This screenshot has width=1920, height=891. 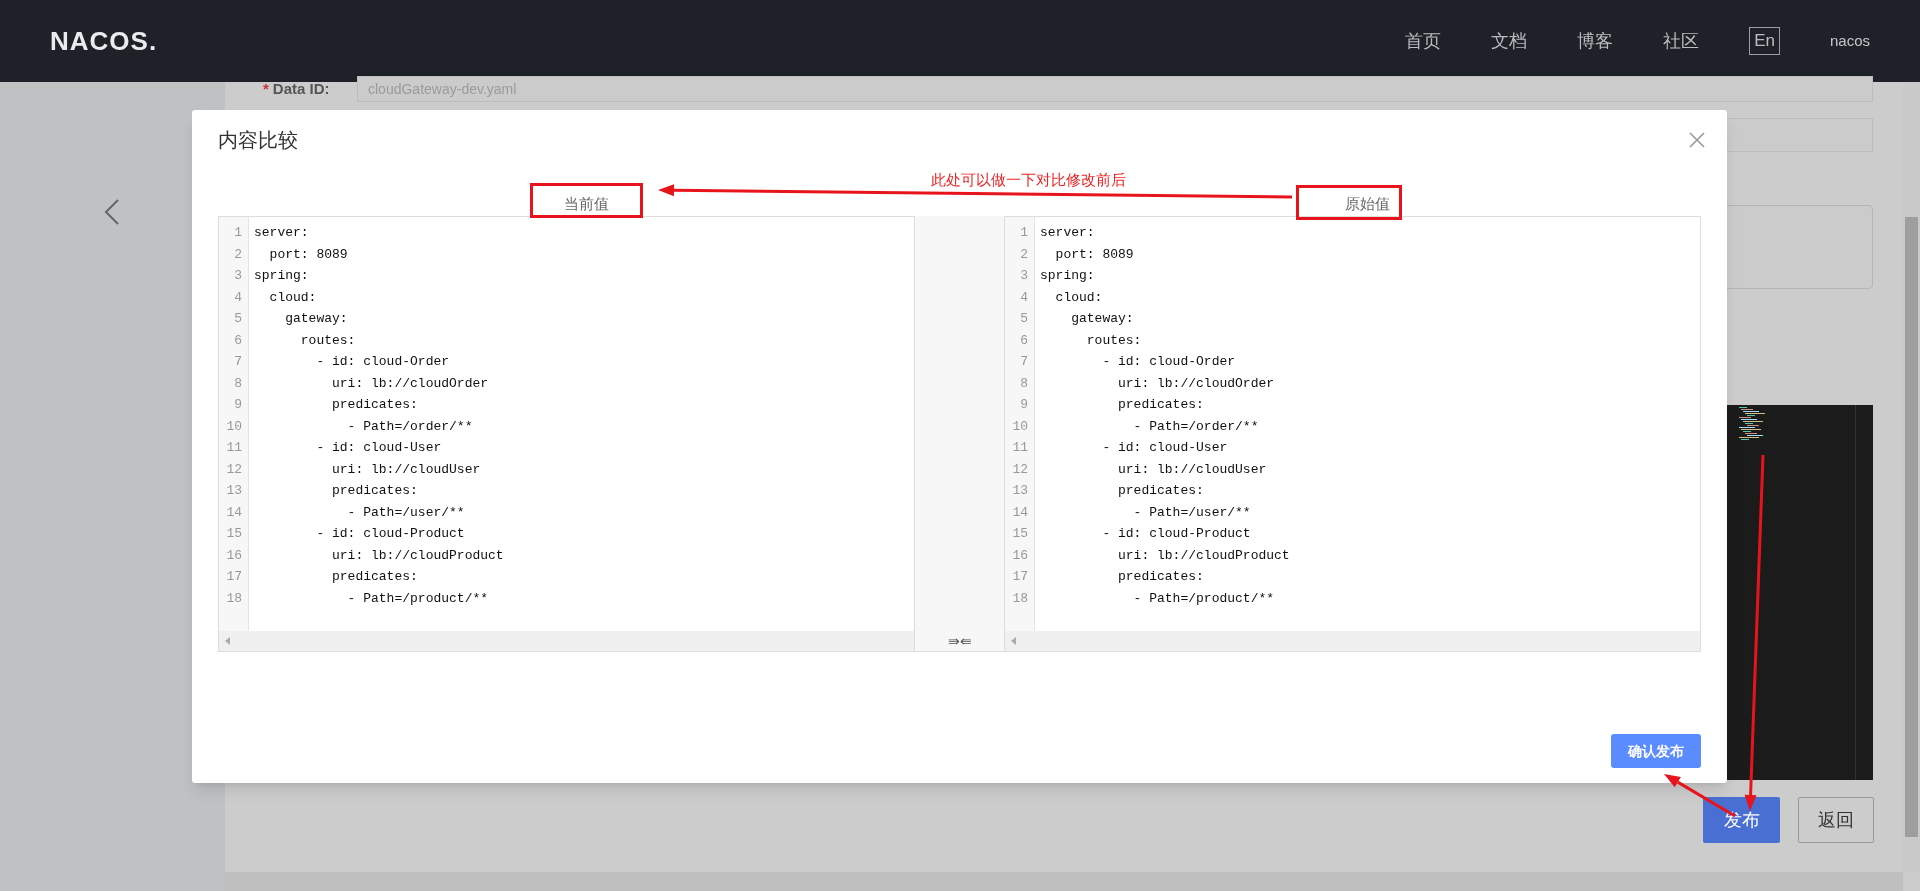 What do you see at coordinates (1595, 41) in the screenshot?
I see `nav-link: 博客` at bounding box center [1595, 41].